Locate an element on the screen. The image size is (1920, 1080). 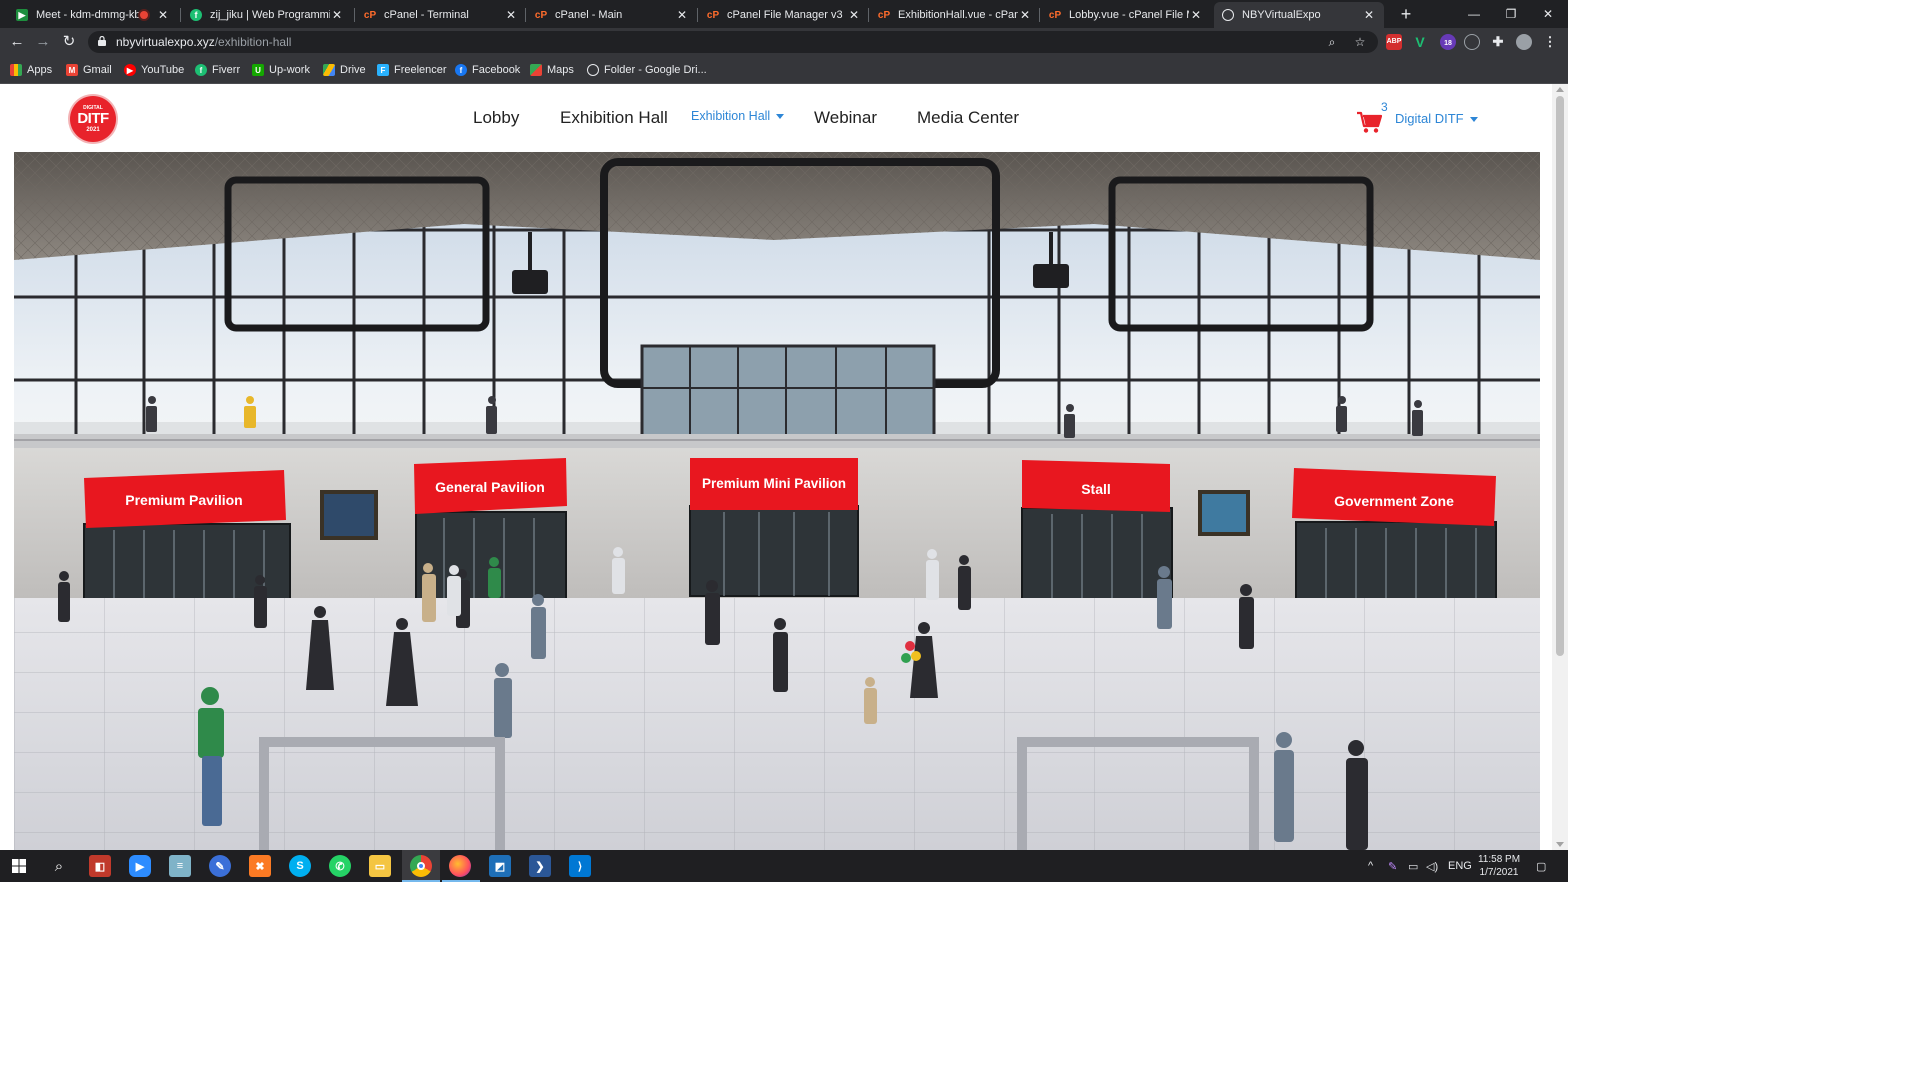
bookmark-freelancer: F Freelencer is located at coordinates (412, 70).